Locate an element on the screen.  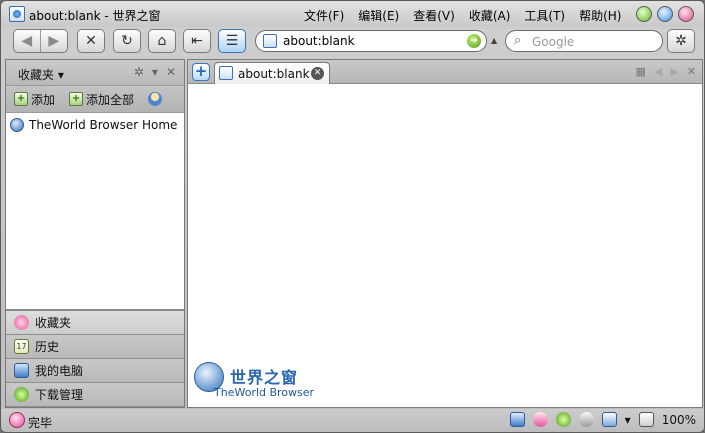
stop-button: ✕ is located at coordinates (91, 41).